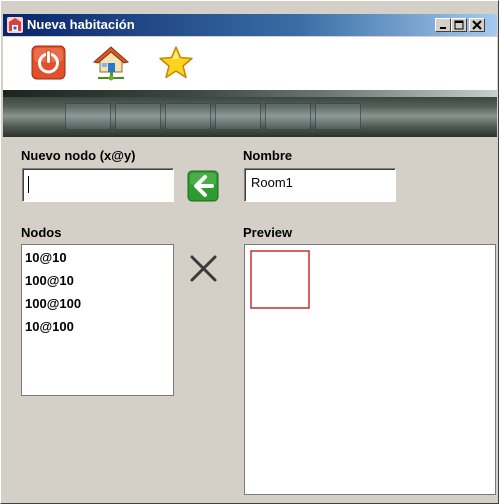 The width and height of the screenshot is (499, 504). I want to click on favorite-button, so click(176, 63).